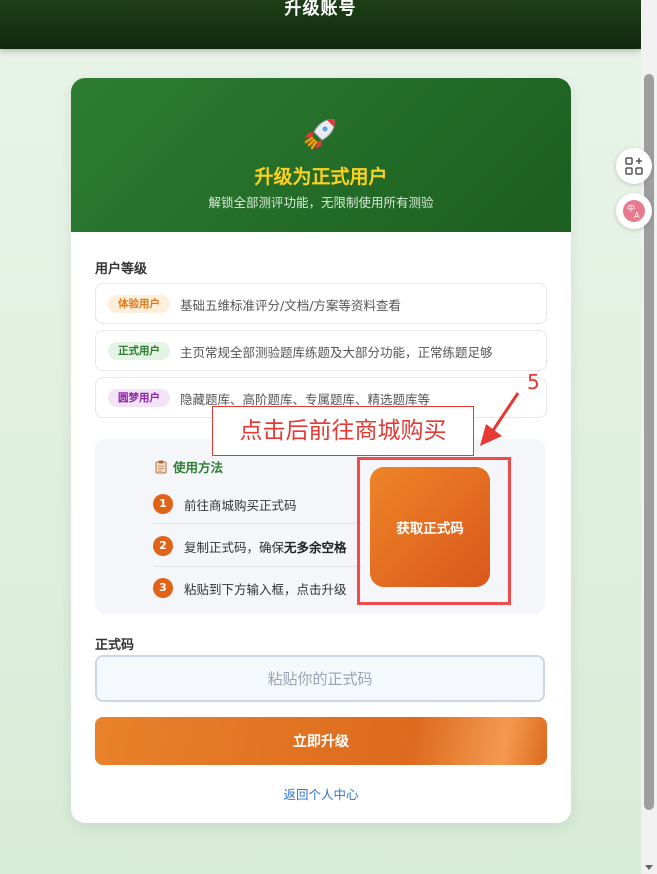  Describe the element at coordinates (649, 442) in the screenshot. I see `scrollbar-thumb` at that location.